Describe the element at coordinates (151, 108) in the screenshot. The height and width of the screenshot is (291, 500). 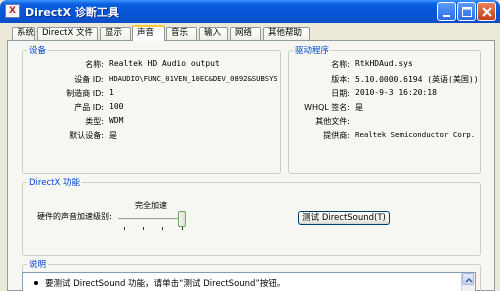
I see `product-id-row: 产品 ID: 100` at that location.